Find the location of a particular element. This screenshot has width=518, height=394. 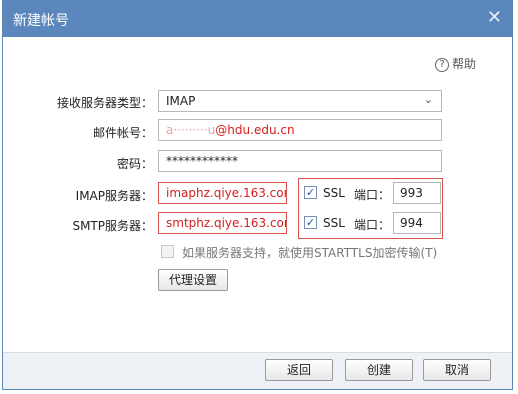

password-label: 密码： is located at coordinates (134, 164).